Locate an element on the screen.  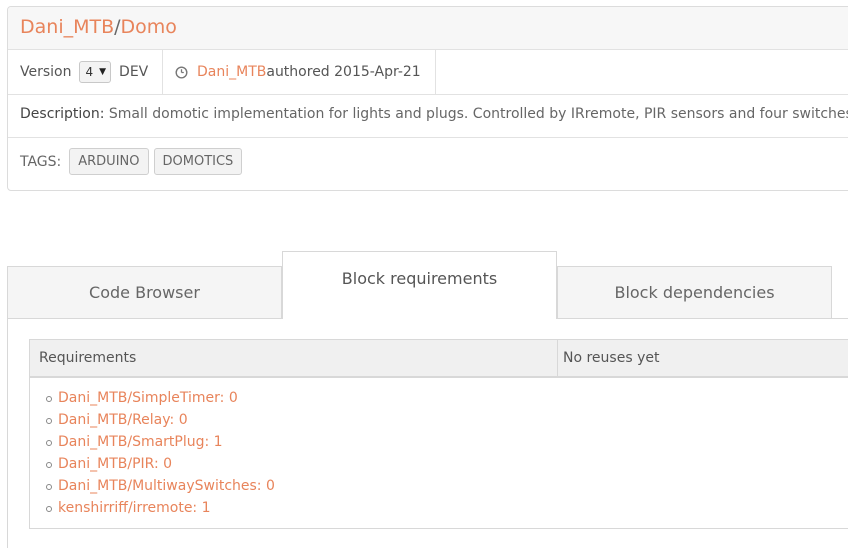
version-select: 4 ▼ is located at coordinates (95, 72).